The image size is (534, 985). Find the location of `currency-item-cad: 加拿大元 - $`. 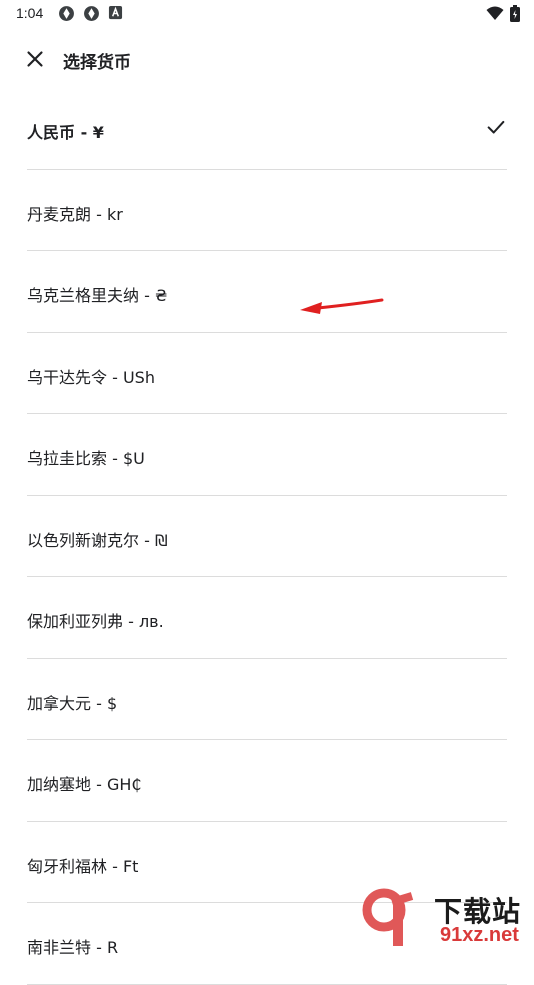

currency-item-cad: 加拿大元 - $ is located at coordinates (267, 699).